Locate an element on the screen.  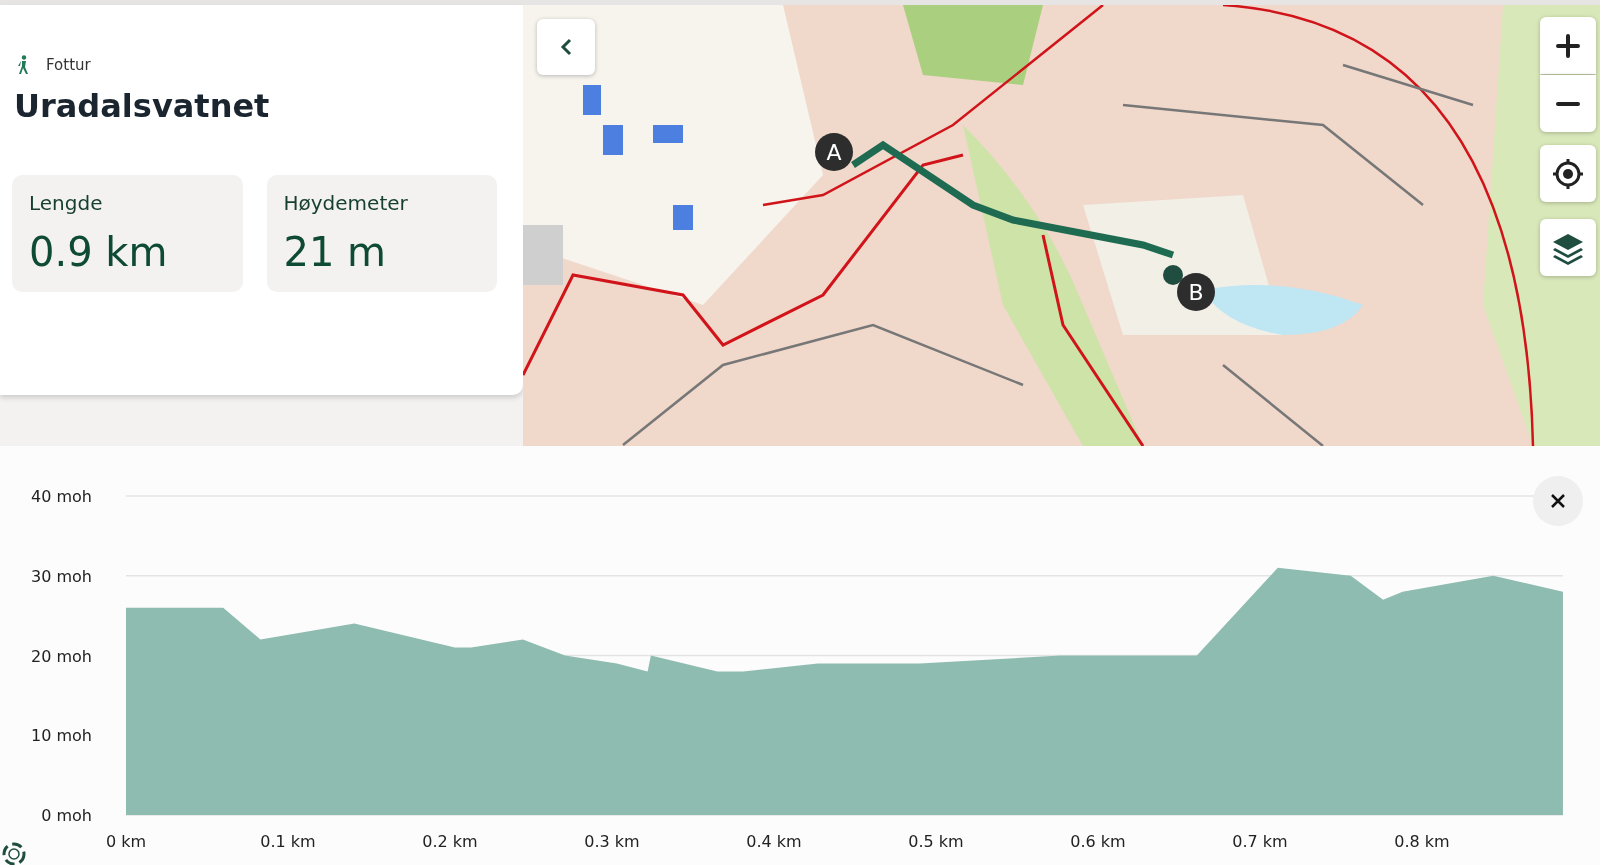
axis-label: 20 moh is located at coordinates (61, 656).